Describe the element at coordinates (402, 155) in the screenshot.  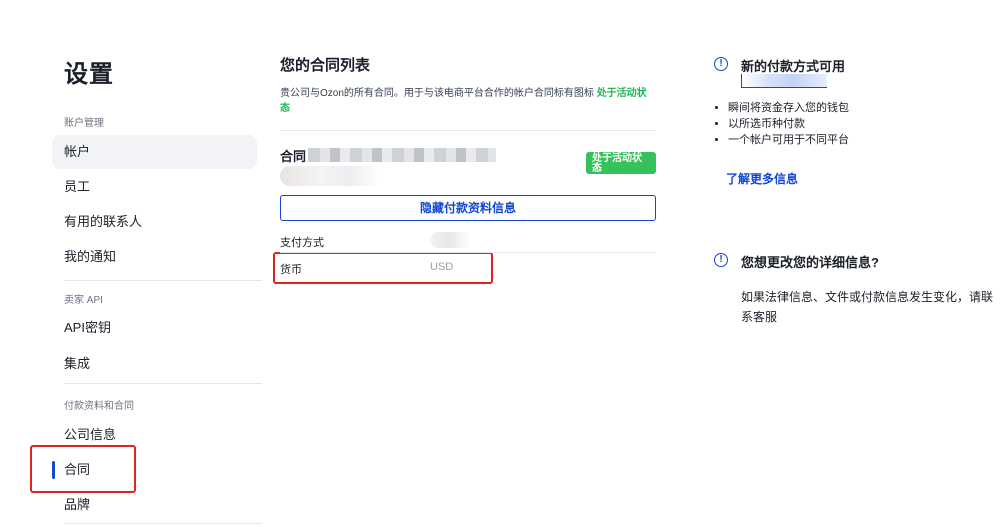
I see `redacted-contract-number` at that location.